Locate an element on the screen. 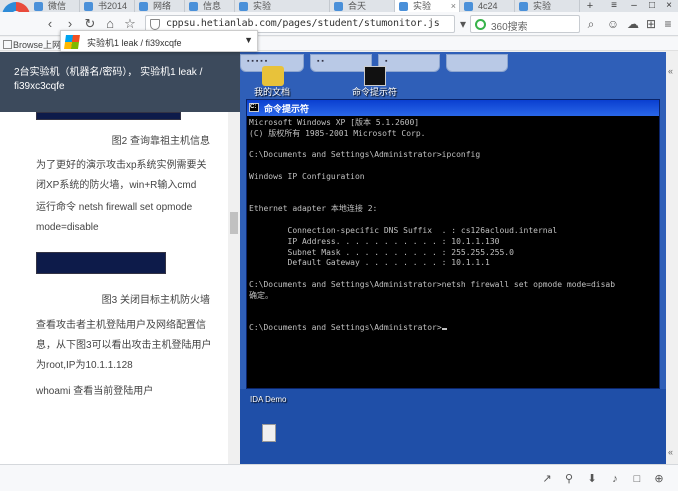 The height and width of the screenshot is (491, 678). lab-header: 2台实验机（机器名/密码）， 实验机1 leak / fi39xc3cqfe is located at coordinates (120, 82).